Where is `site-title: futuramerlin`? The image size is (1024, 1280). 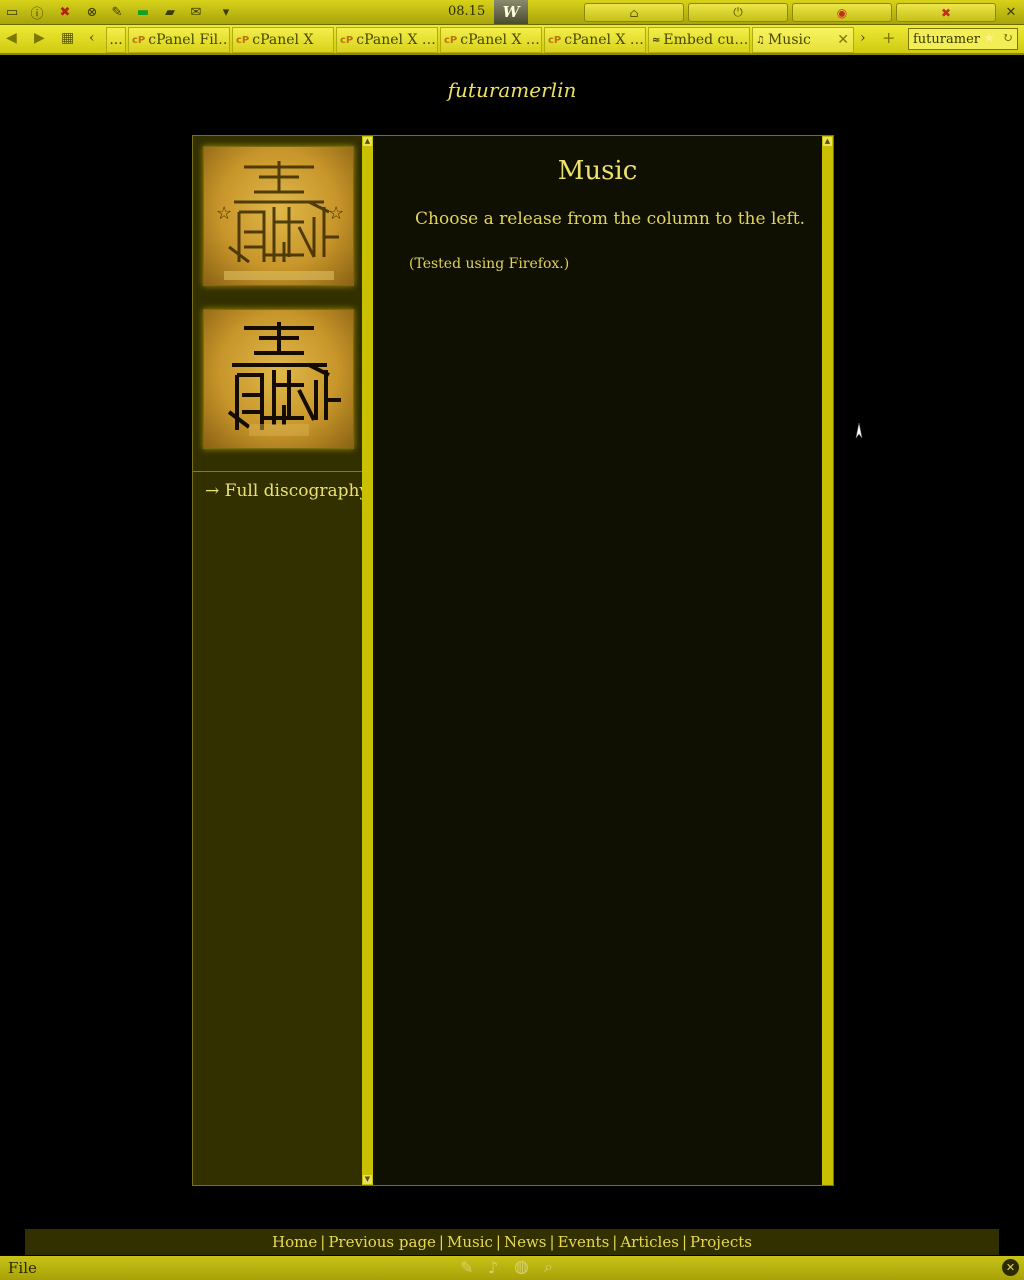 site-title: futuramerlin is located at coordinates (512, 90).